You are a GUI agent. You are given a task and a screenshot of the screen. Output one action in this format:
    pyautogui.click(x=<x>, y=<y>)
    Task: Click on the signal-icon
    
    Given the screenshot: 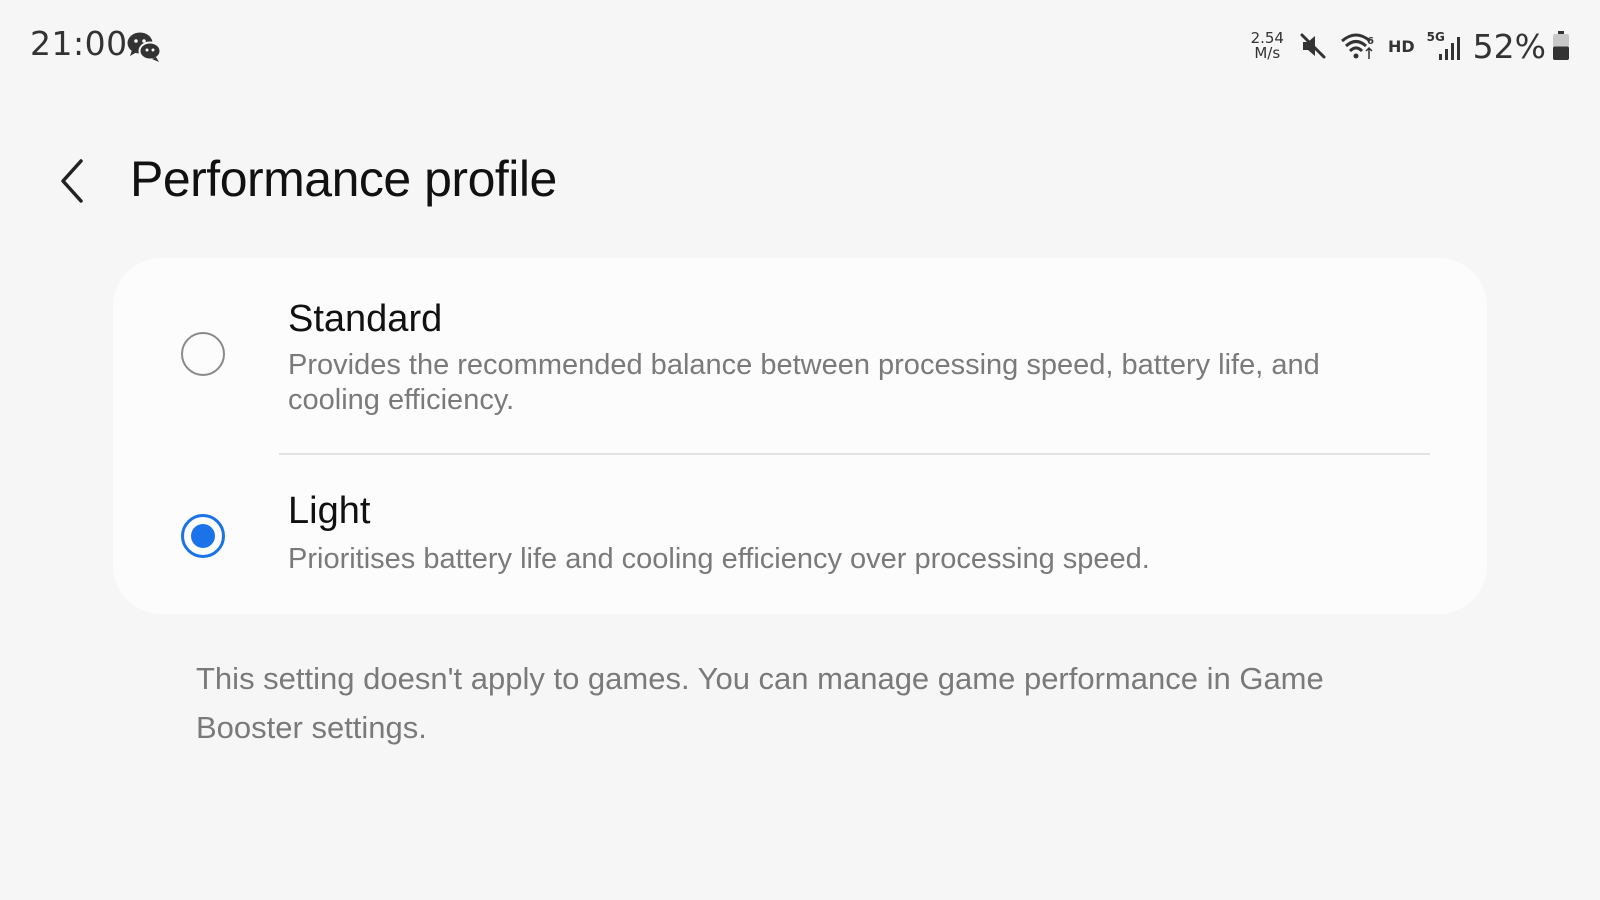 What is the action you would take?
    pyautogui.click(x=1449, y=50)
    